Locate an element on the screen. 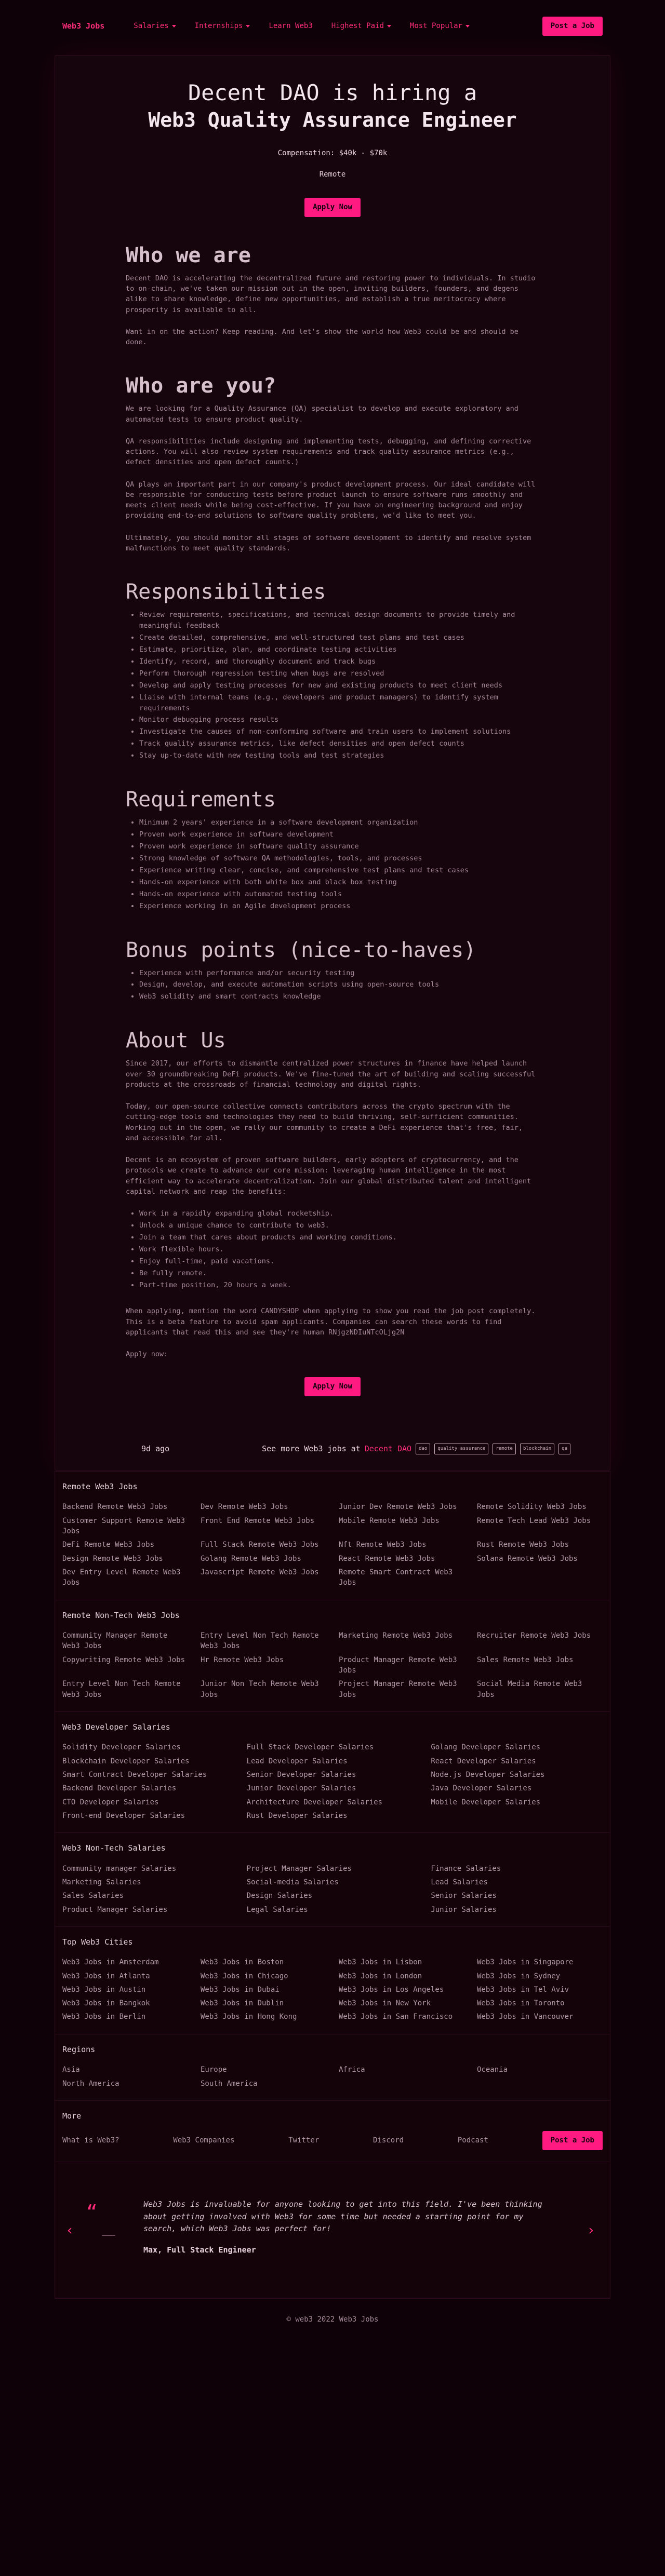 This screenshot has width=665, height=2576. post-job-button-footer: Post a Job is located at coordinates (572, 2141).